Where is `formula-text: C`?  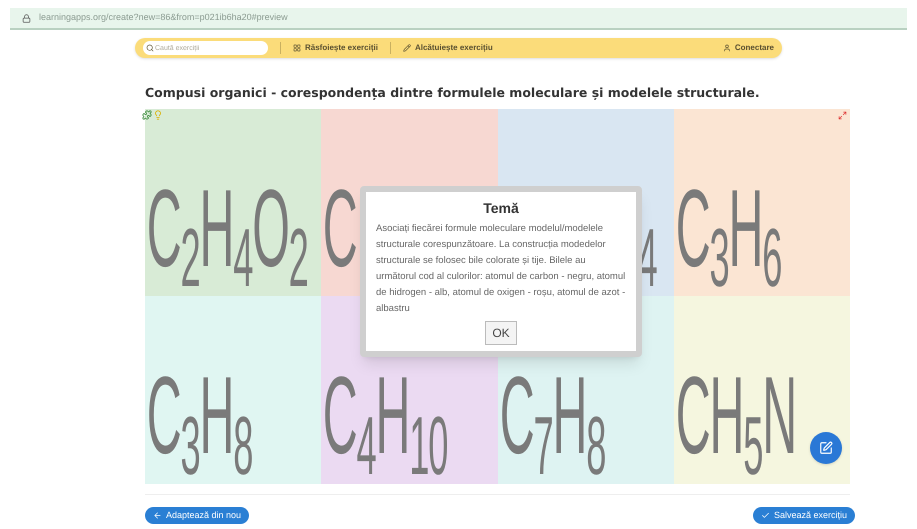 formula-text: C is located at coordinates (339, 229).